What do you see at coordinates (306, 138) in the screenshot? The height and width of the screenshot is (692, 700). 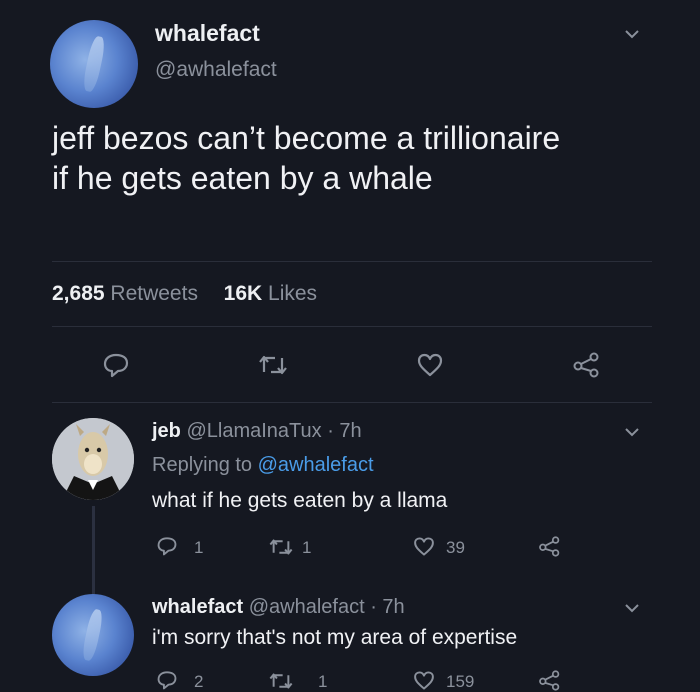 I see `tweet-text-line-1: jeff bezos can’t become a trillionaire` at bounding box center [306, 138].